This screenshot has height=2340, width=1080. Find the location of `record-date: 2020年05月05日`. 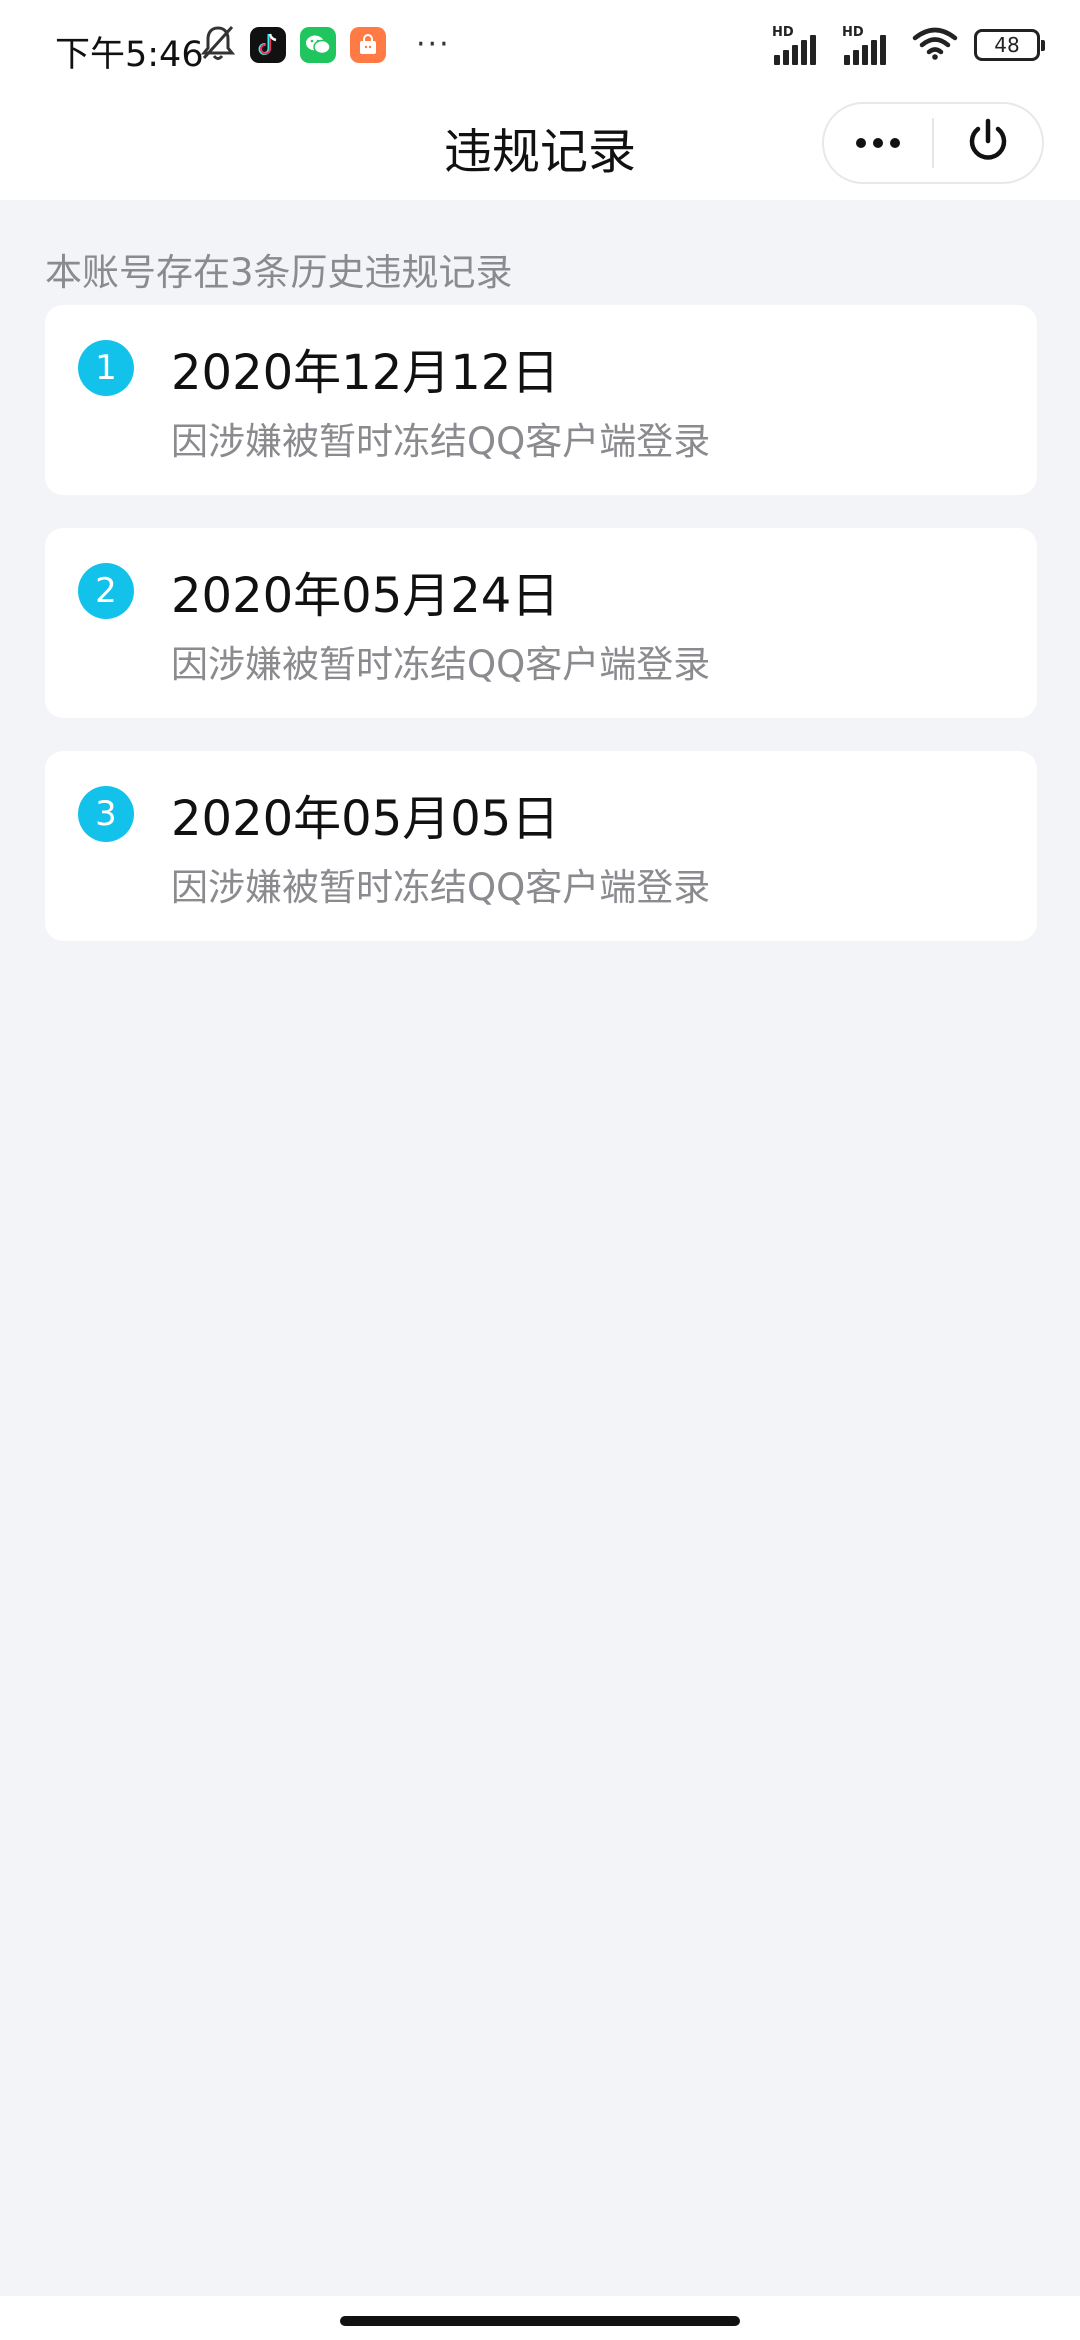

record-date: 2020年05月05日 is located at coordinates (365, 819).